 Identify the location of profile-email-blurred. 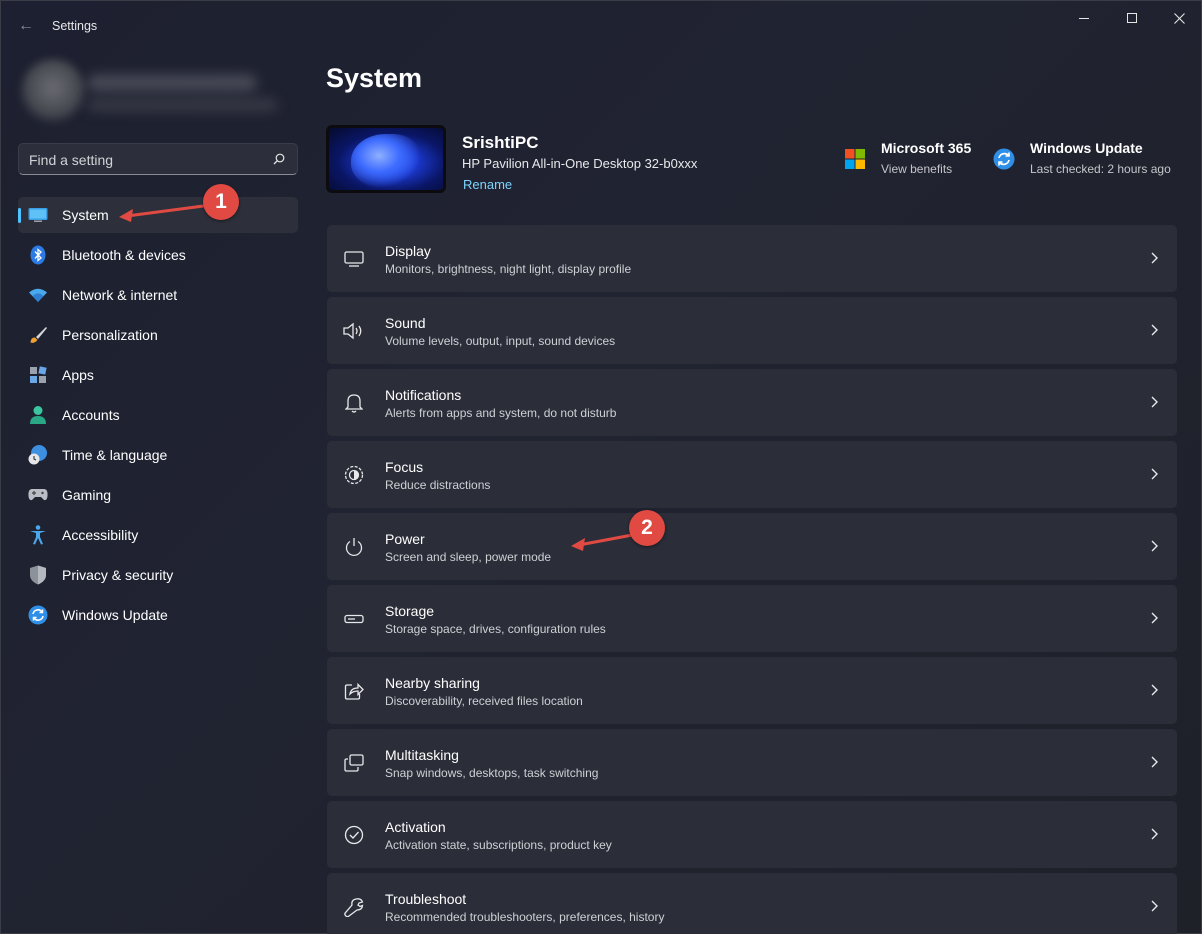
(182, 105).